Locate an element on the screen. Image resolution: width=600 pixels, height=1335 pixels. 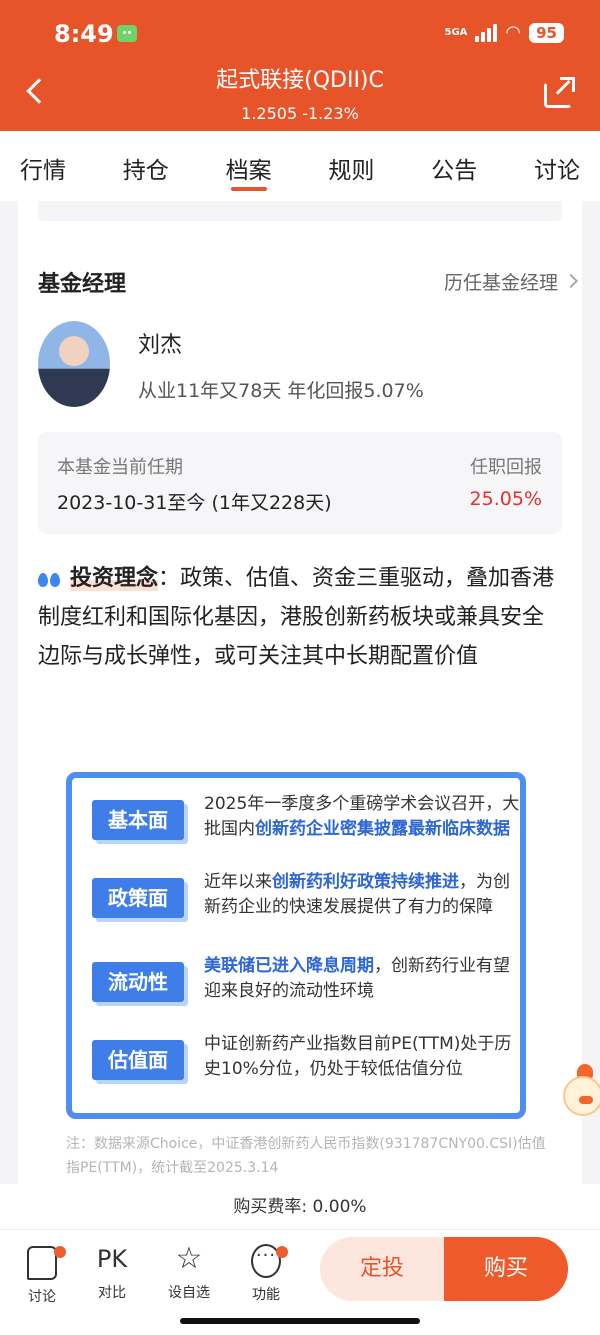
nav-functions: ··· 功能 is located at coordinates (266, 1273).